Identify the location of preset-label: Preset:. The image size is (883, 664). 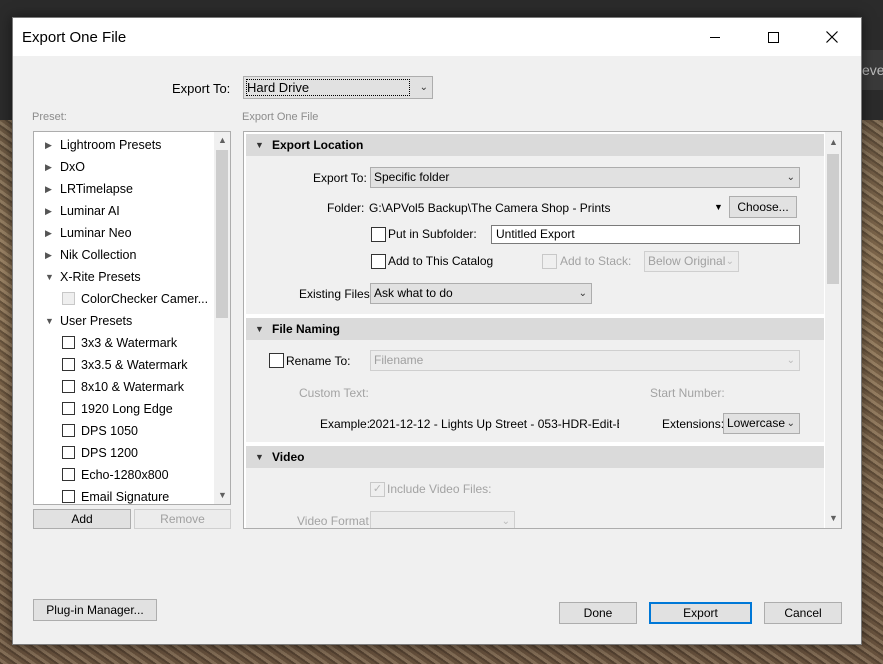
(49, 117).